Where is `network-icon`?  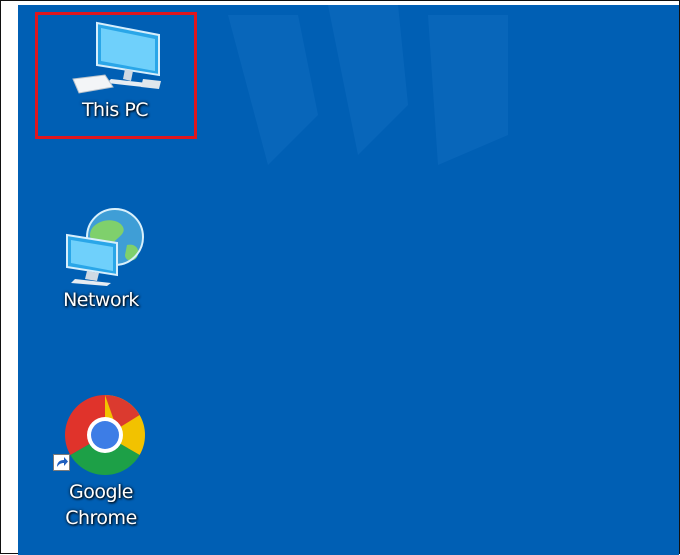 network-icon is located at coordinates (105, 247).